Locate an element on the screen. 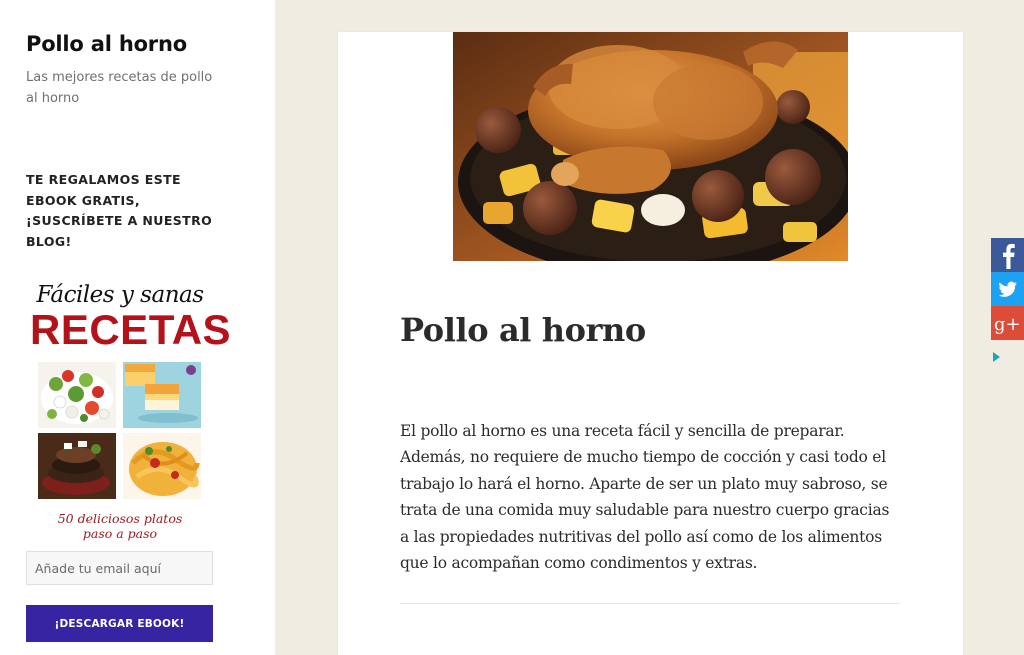  site-description: Las mejores recetas de pollo al horno is located at coordinates (119, 88).